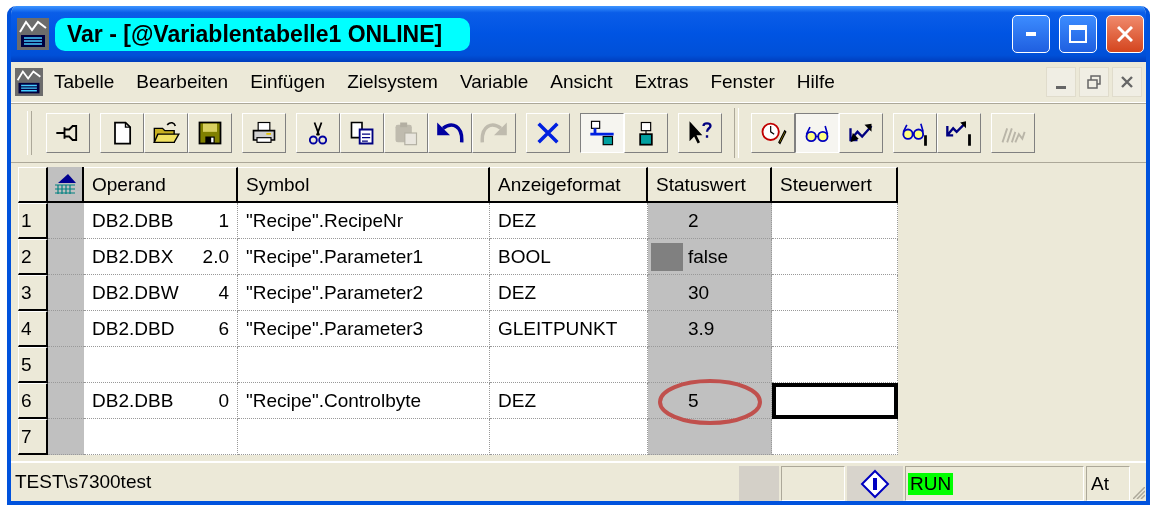 The height and width of the screenshot is (509, 1155). I want to click on menu-item: Extras, so click(661, 82).